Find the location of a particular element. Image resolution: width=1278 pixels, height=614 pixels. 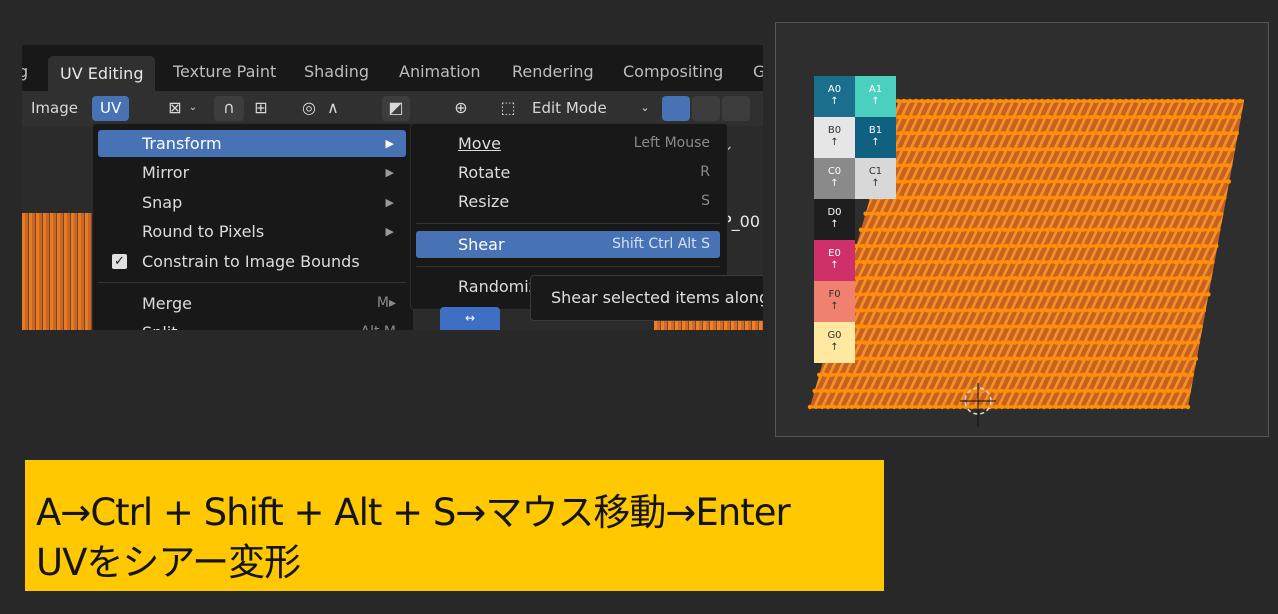

tab-animation: Animation is located at coordinates (440, 71).